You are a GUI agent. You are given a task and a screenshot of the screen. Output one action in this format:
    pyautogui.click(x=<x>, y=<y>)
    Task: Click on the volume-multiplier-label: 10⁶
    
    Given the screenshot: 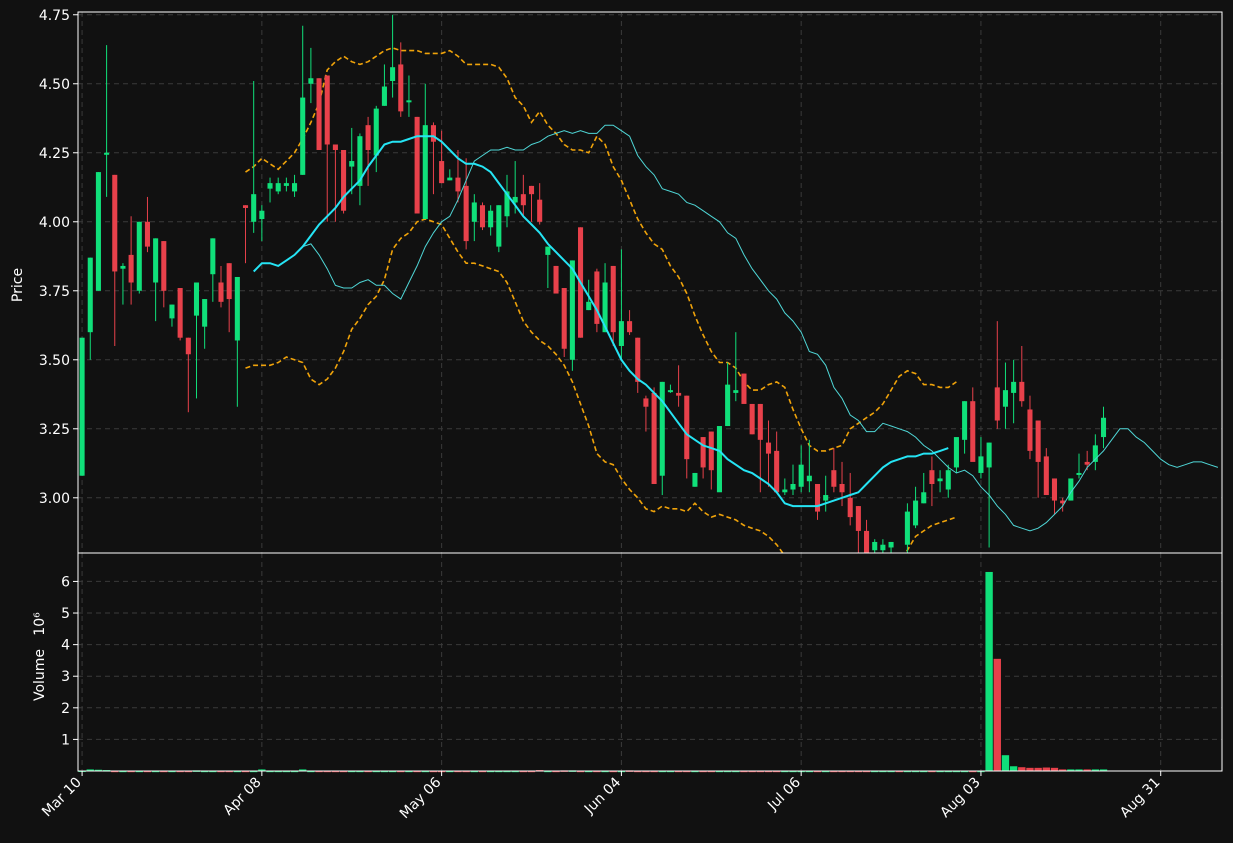 What is the action you would take?
    pyautogui.click(x=40, y=624)
    